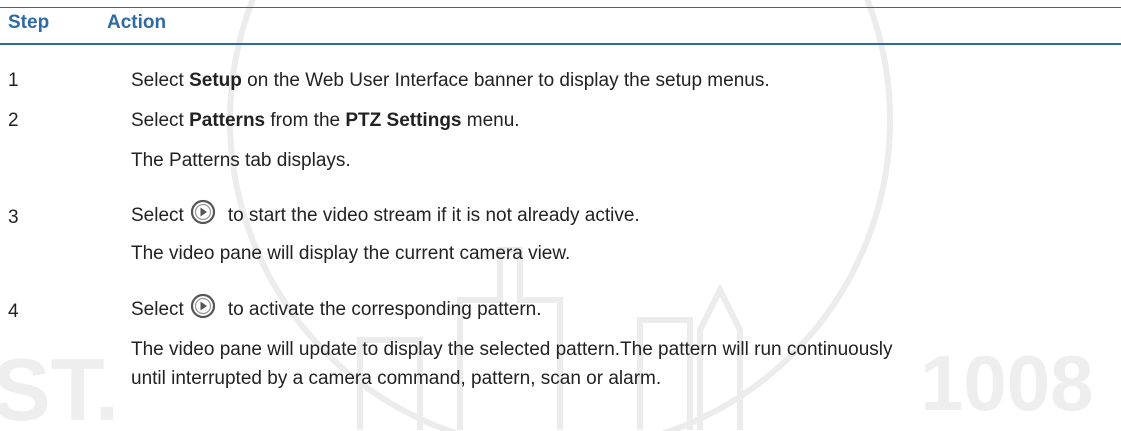 The width and height of the screenshot is (1121, 431). I want to click on ui-term-patterns: Patterns, so click(227, 120).